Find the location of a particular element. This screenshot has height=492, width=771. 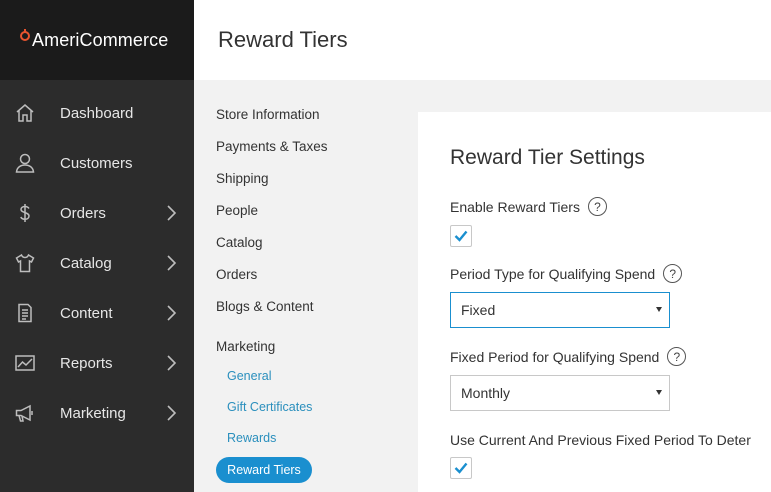

shirt-icon is located at coordinates (25, 263).